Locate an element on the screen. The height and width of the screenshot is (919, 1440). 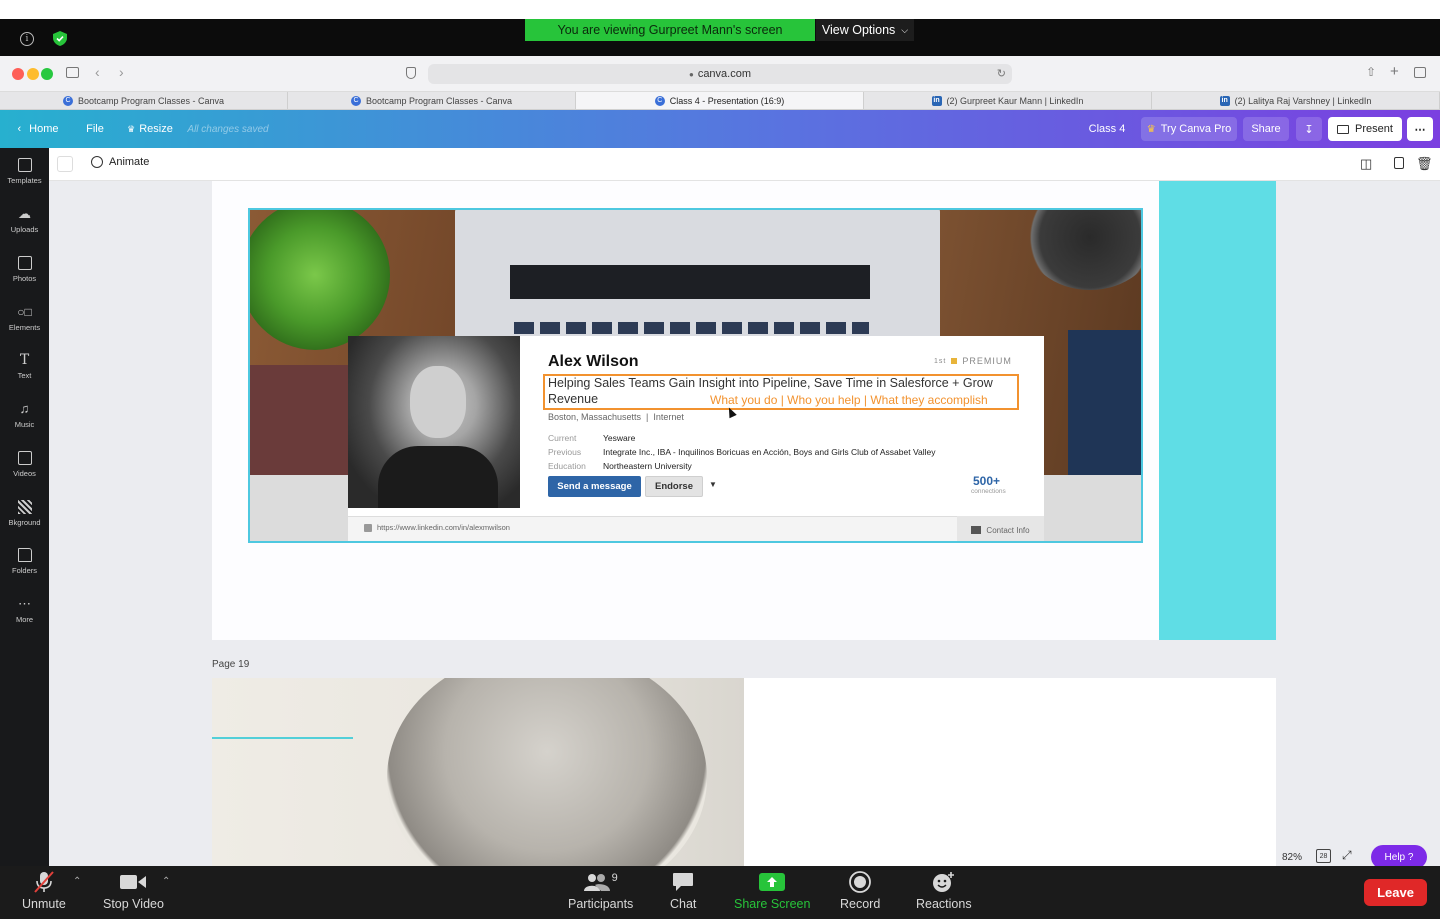
more-options-button: ⋯ is located at coordinates (1420, 129).